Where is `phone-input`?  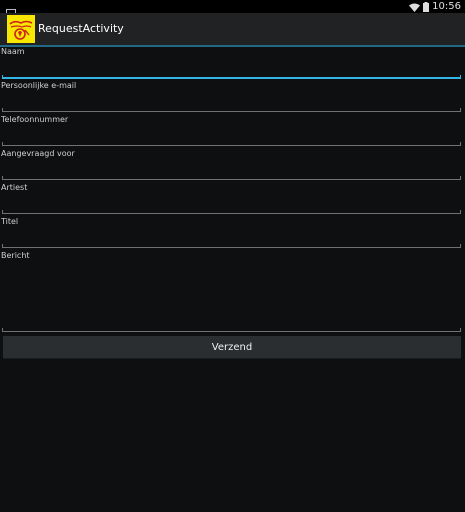 phone-input is located at coordinates (231, 135).